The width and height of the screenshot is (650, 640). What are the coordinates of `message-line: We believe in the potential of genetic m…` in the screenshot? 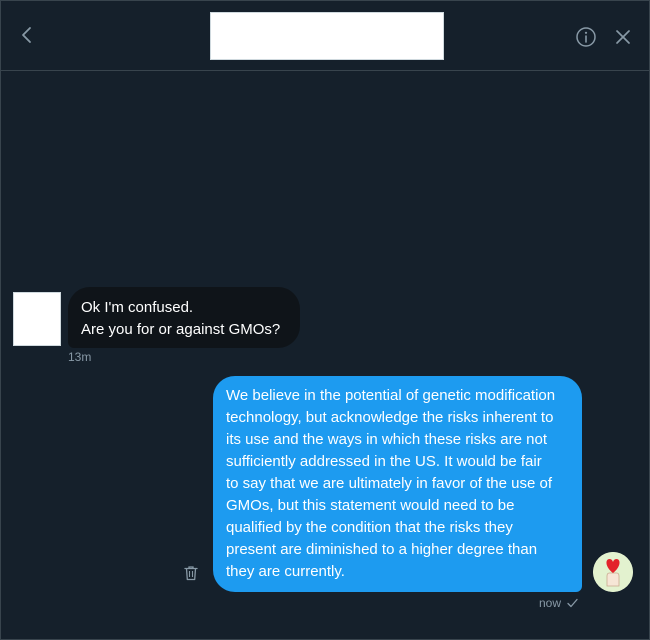 It's located at (391, 395).